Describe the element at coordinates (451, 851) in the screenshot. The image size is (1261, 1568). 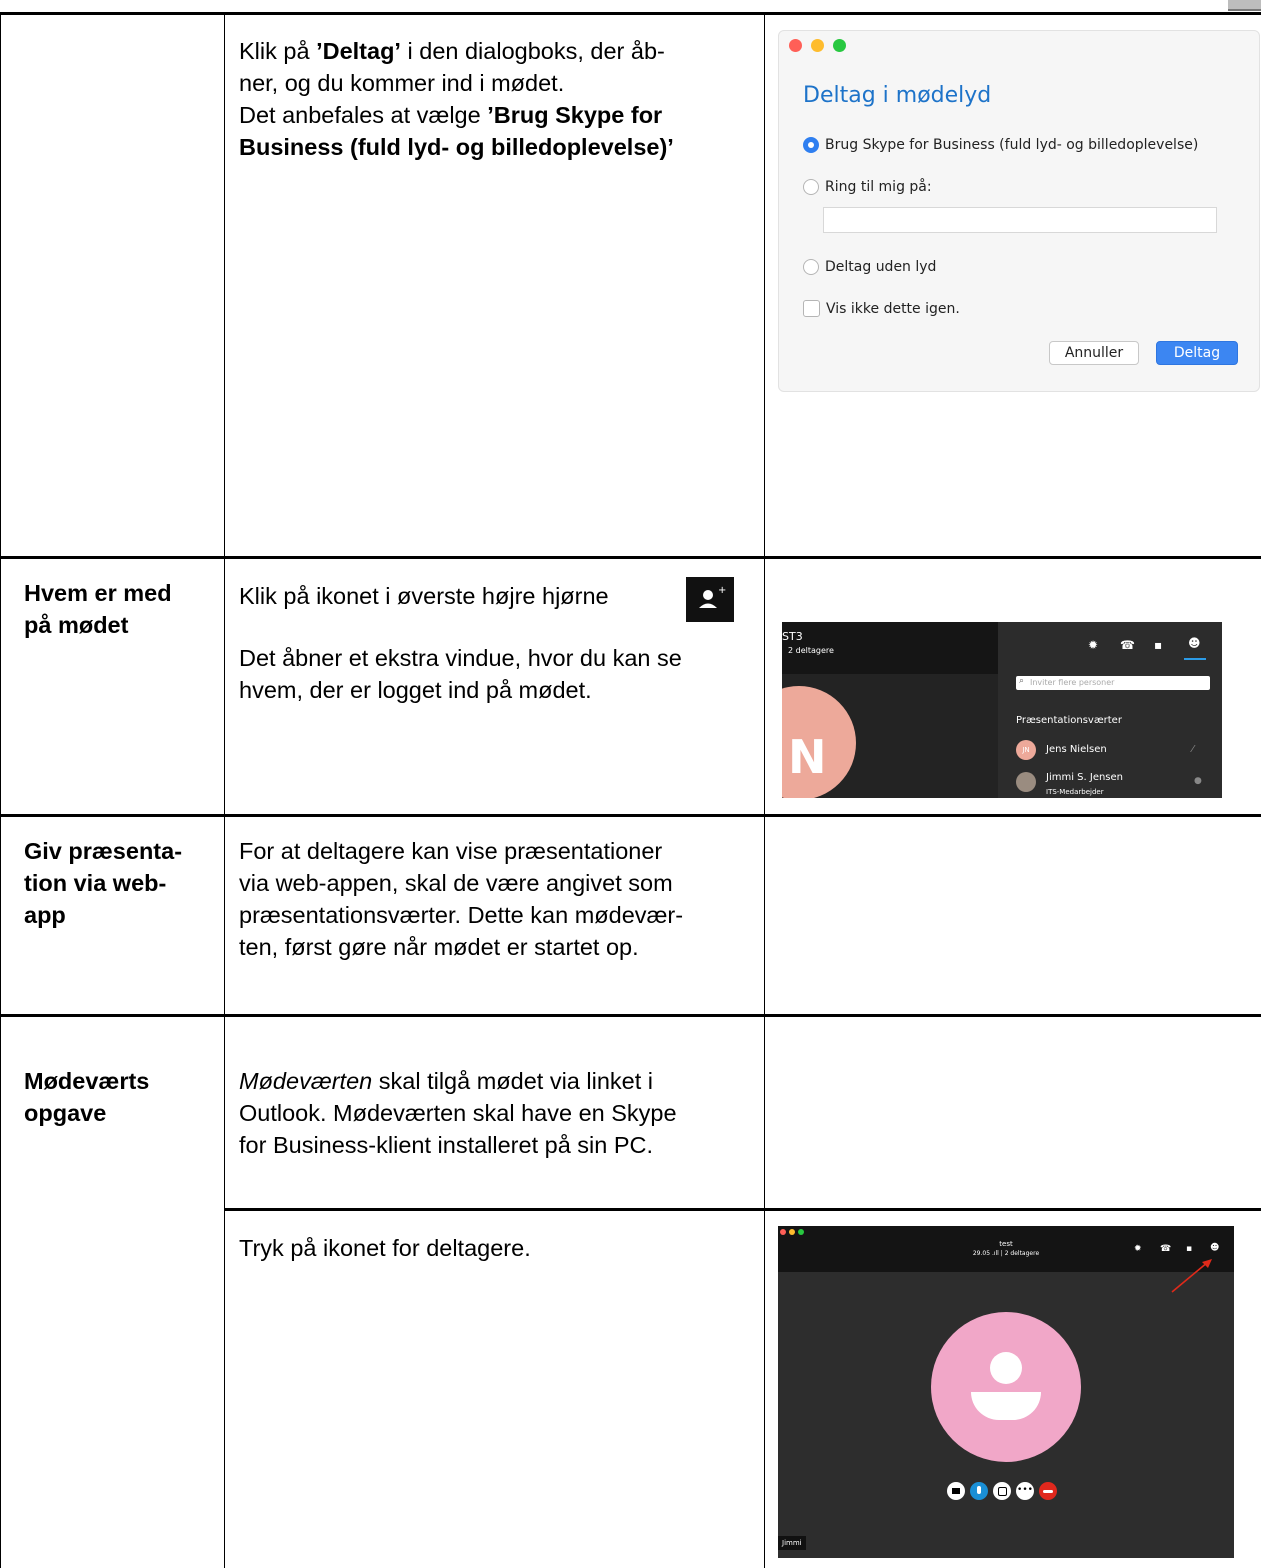
I see `row3-para-line1: For at deltagere kan vise præsentationer` at that location.